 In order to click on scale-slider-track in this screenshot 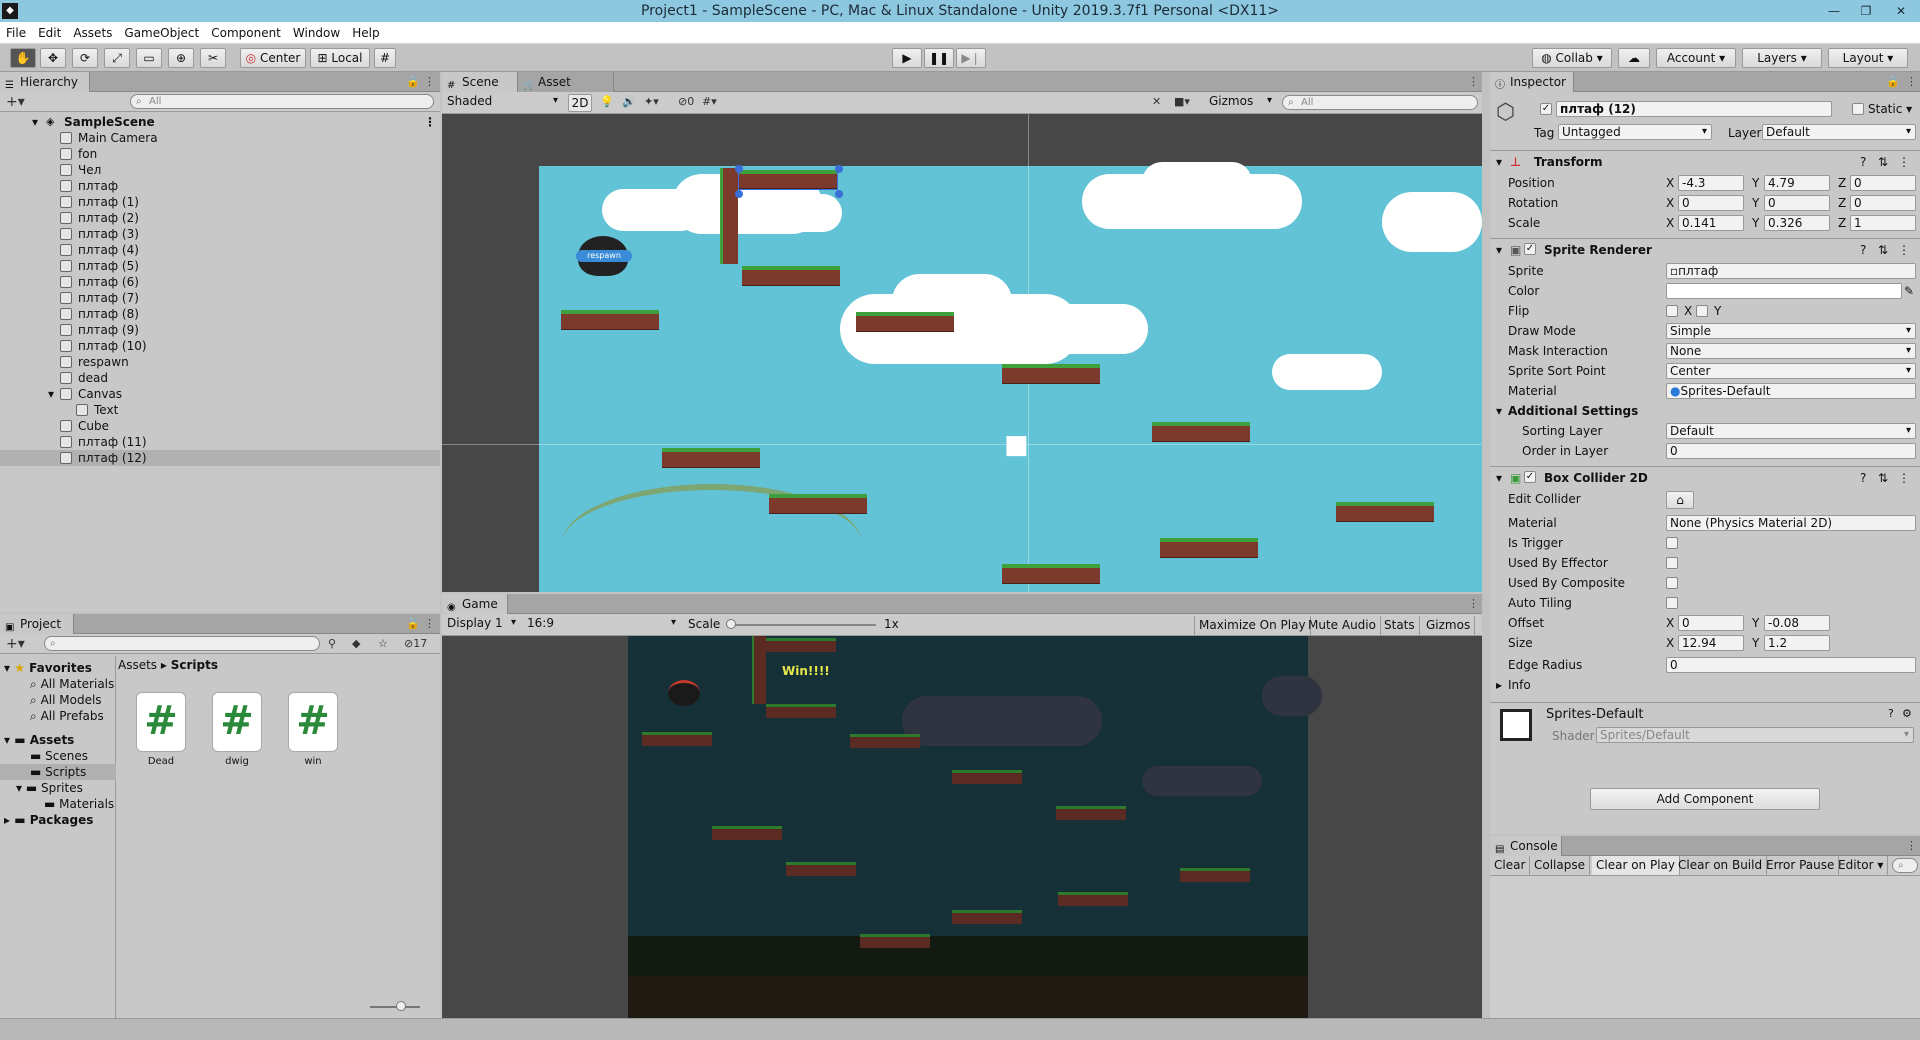, I will do `click(803, 625)`.